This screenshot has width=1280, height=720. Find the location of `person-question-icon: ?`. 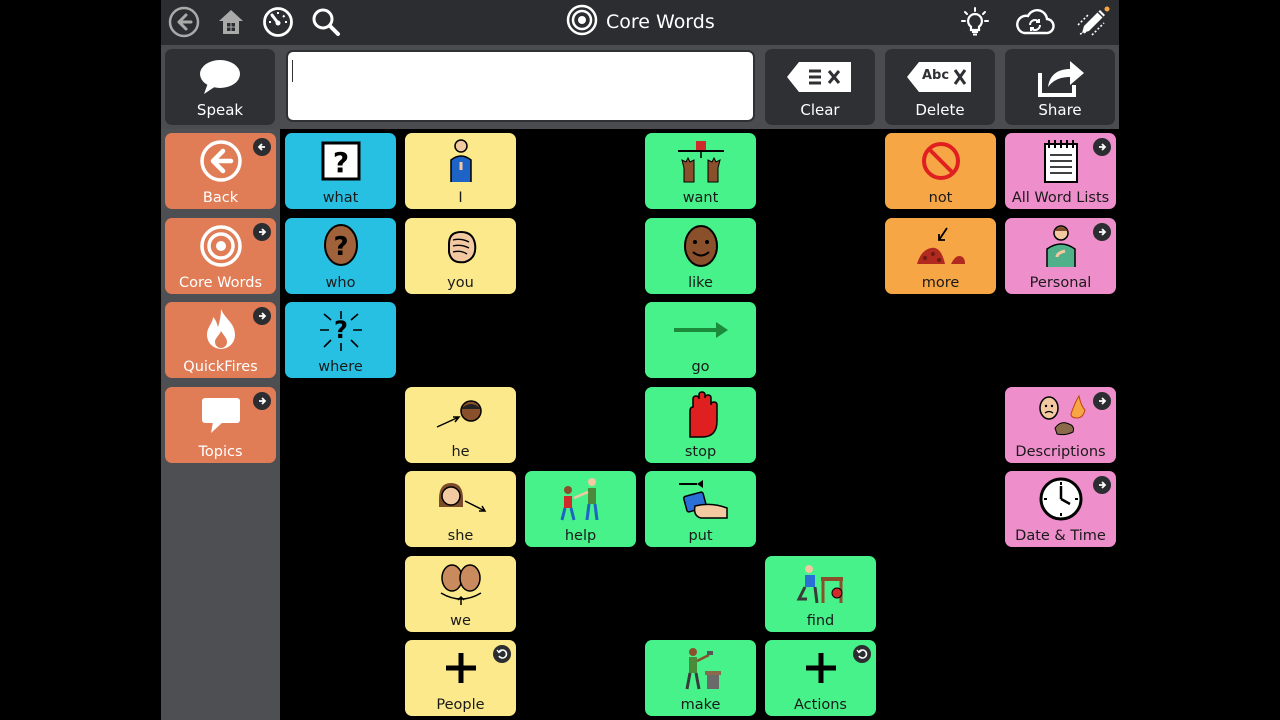

person-question-icon: ? is located at coordinates (340, 246).